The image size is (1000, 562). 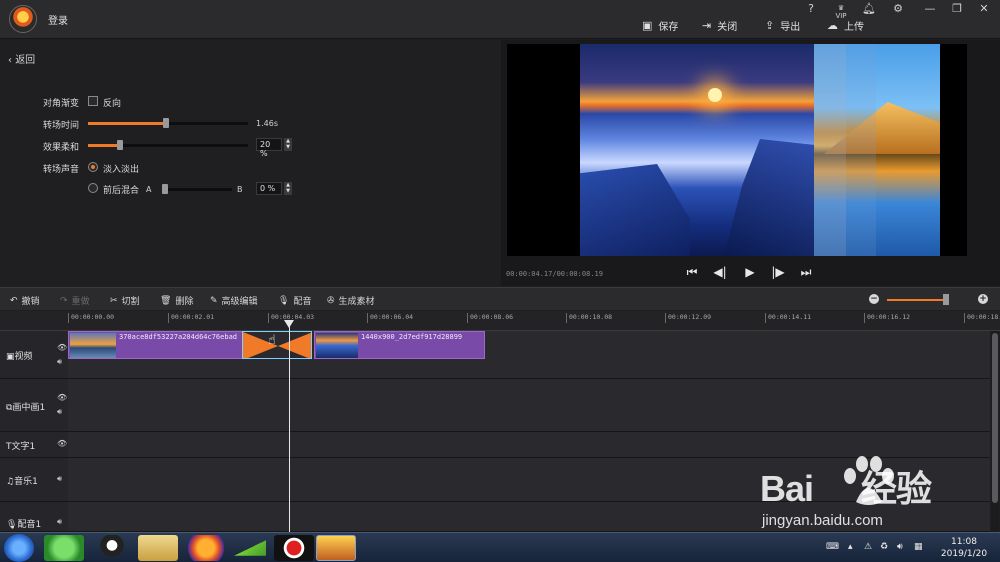 What do you see at coordinates (156, 345) in the screenshot?
I see `video-clip: 370ace8df53227a204d64c76ebad` at bounding box center [156, 345].